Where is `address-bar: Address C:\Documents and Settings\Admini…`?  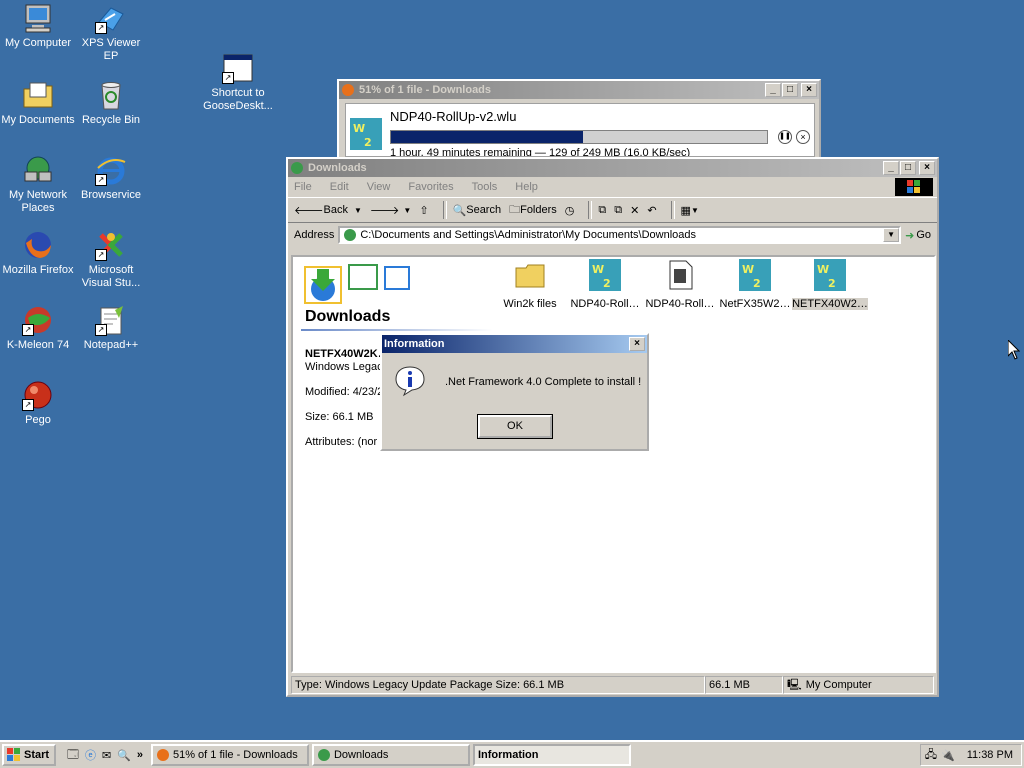 address-bar: Address C:\Documents and Settings\Admini… is located at coordinates (612, 235).